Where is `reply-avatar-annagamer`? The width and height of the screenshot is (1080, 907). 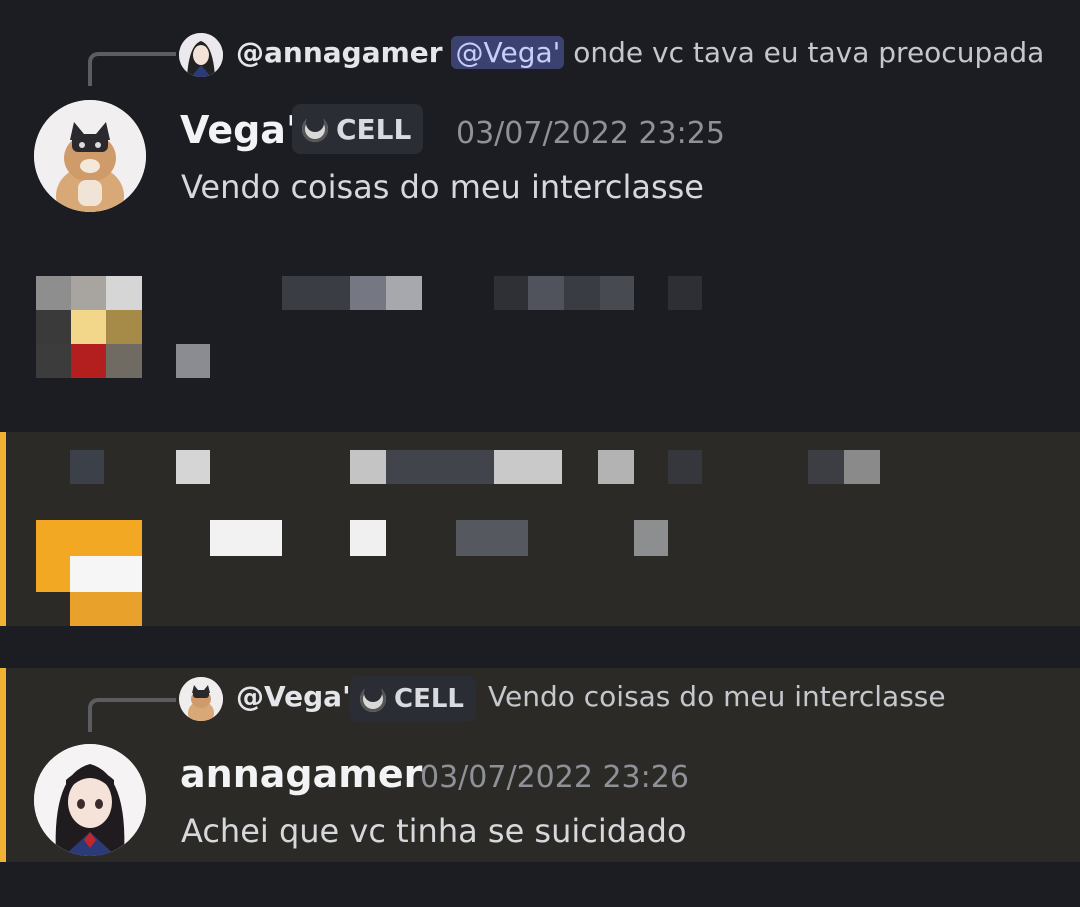
reply-avatar-annagamer is located at coordinates (201, 55).